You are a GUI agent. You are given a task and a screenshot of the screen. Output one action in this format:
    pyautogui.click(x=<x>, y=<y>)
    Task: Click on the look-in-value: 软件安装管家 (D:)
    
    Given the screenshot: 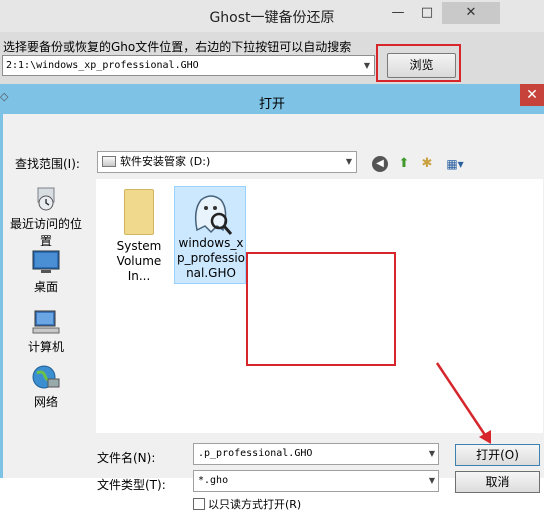 What is the action you would take?
    pyautogui.click(x=165, y=161)
    